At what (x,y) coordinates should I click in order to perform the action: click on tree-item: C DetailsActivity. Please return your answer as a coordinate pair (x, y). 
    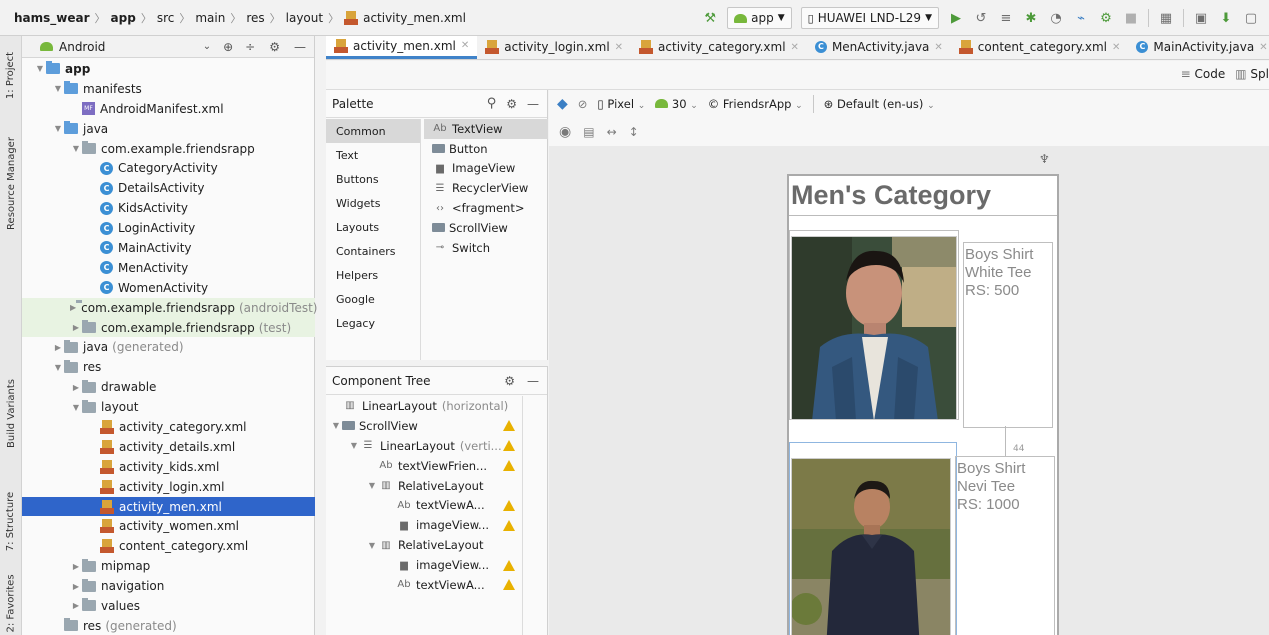
    Looking at the image, I should click on (168, 188).